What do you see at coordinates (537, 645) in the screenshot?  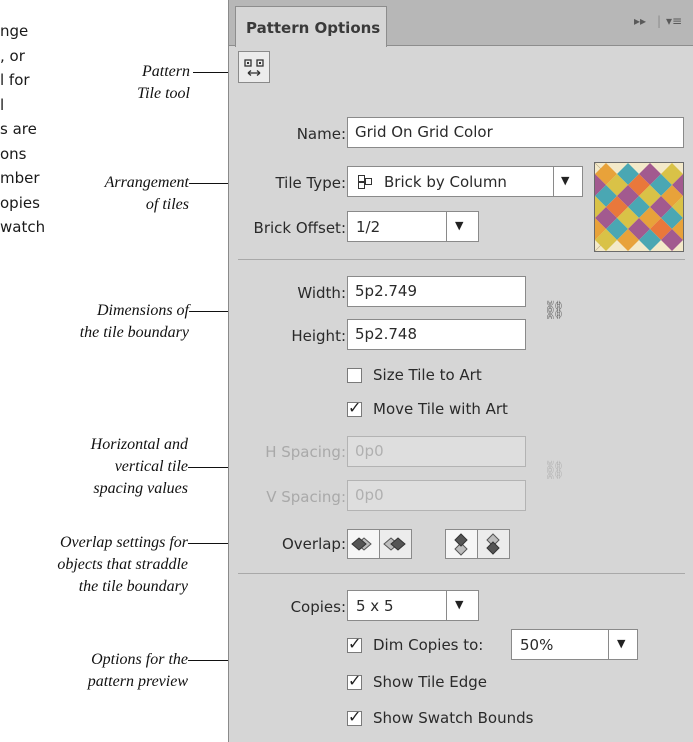 I see `dim-copies-value: 50%` at bounding box center [537, 645].